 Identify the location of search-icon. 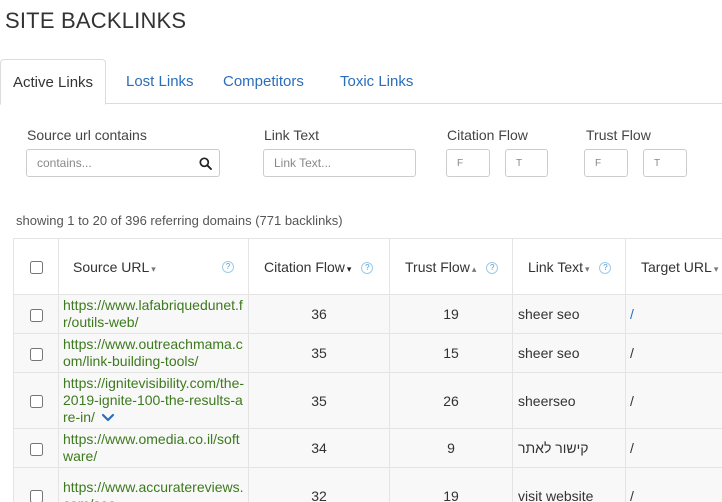
(205, 163).